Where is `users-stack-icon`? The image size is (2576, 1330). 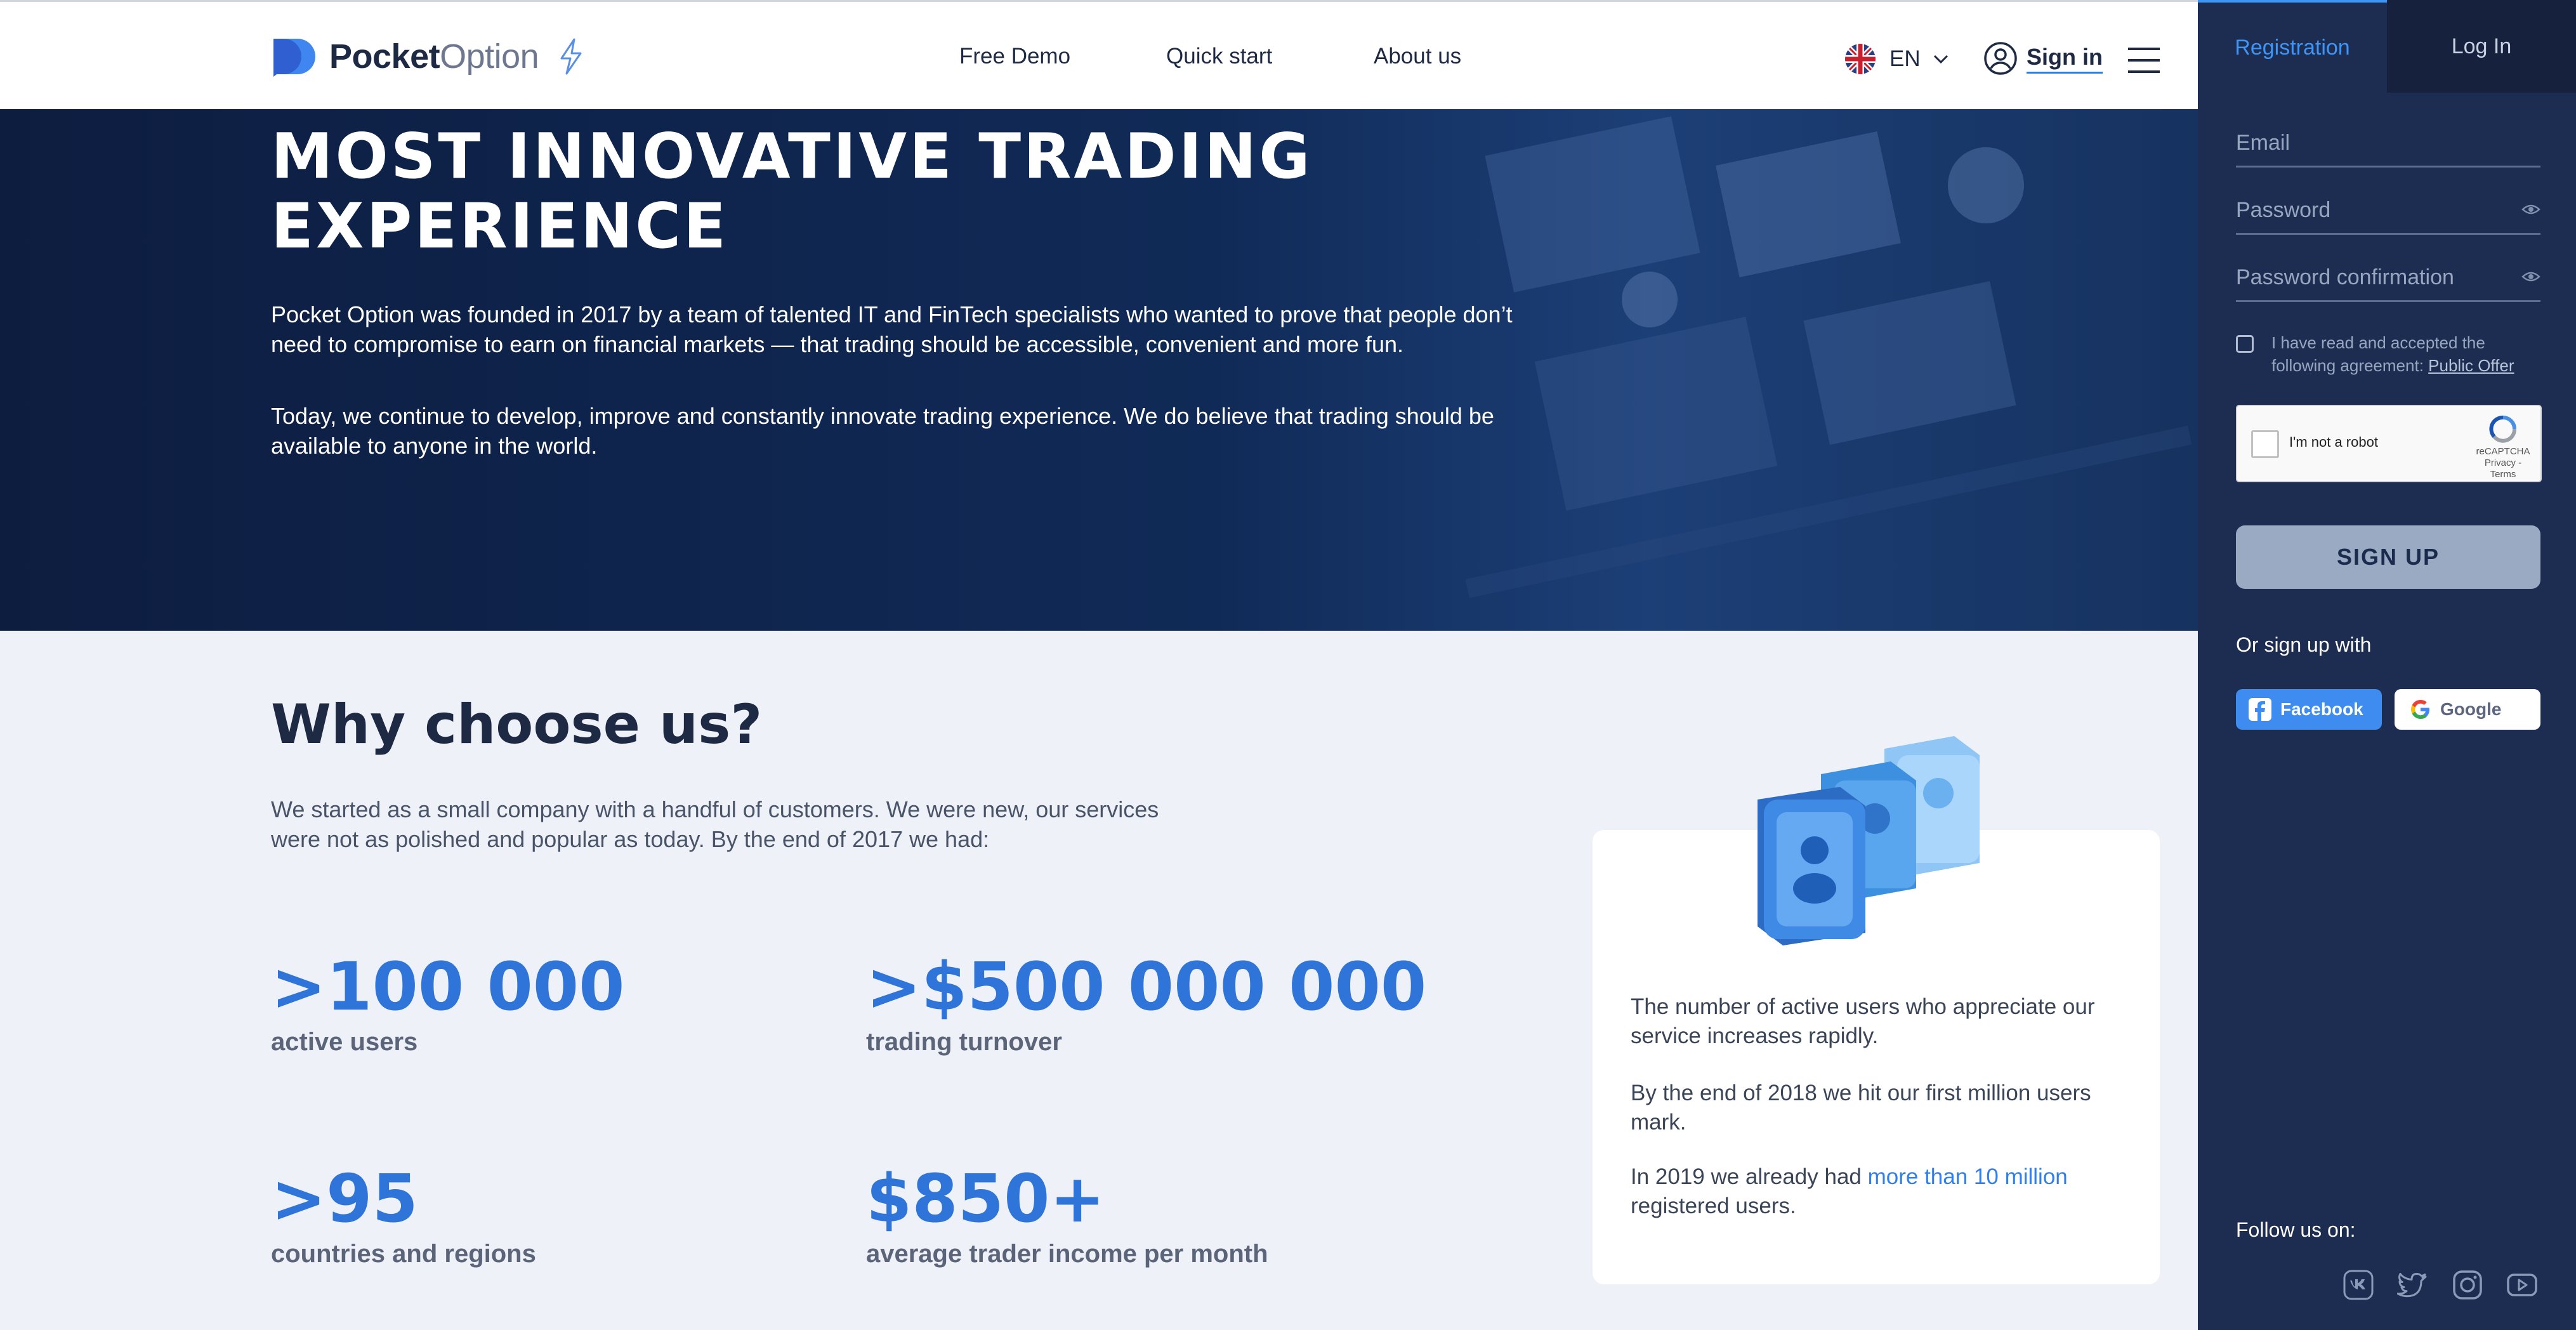
users-stack-icon is located at coordinates (1869, 840).